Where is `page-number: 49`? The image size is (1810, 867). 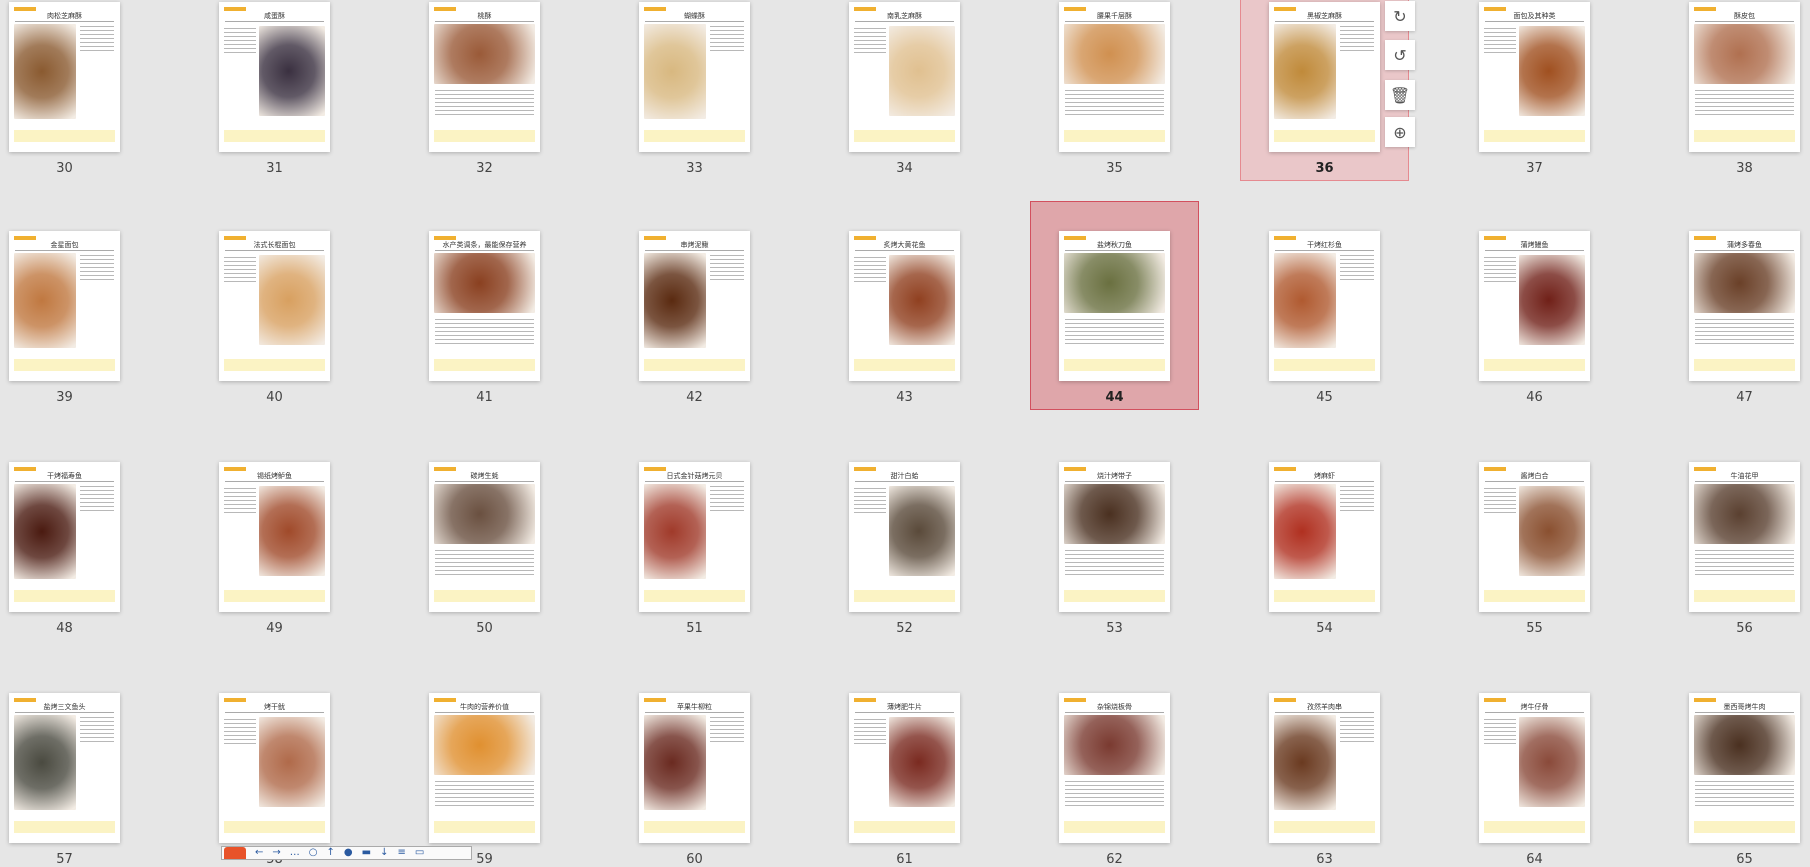
page-number: 49 is located at coordinates (274, 628).